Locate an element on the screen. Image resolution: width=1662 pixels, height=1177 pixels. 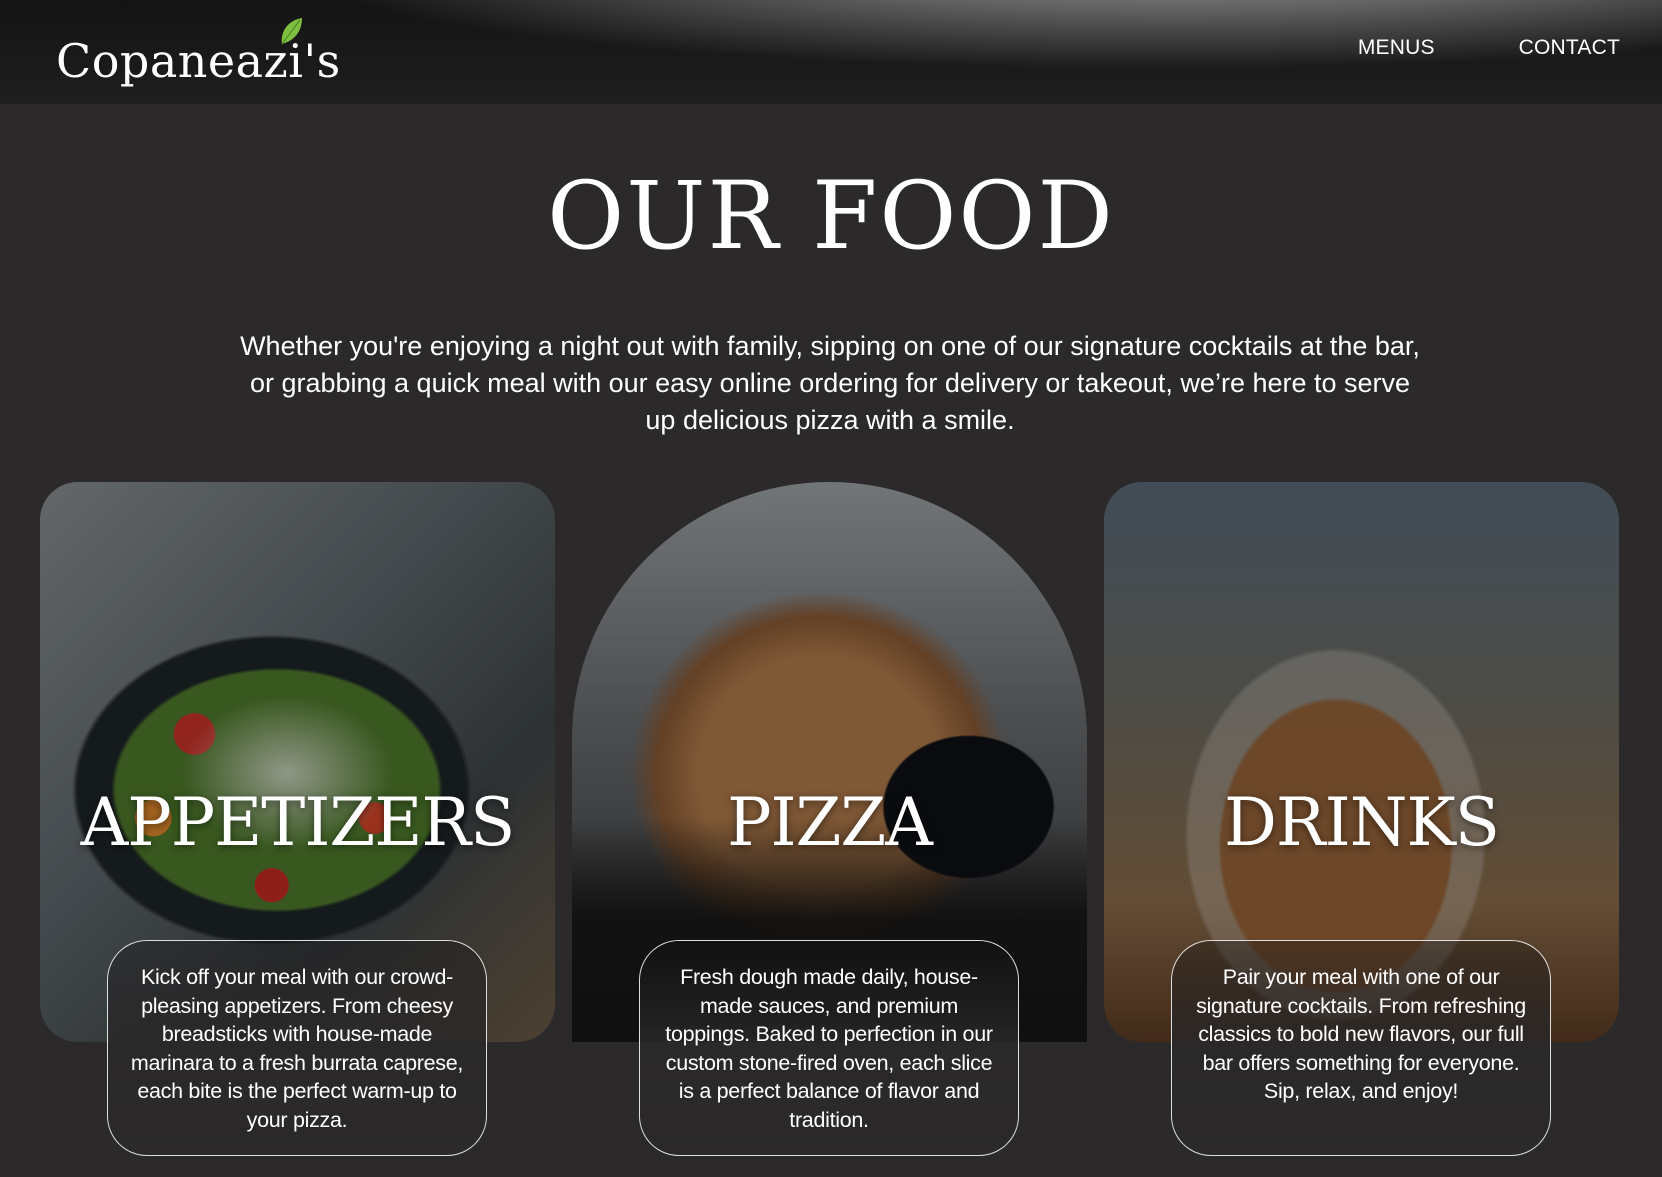
card-heading-drinks: DRINKS is located at coordinates (1361, 823).